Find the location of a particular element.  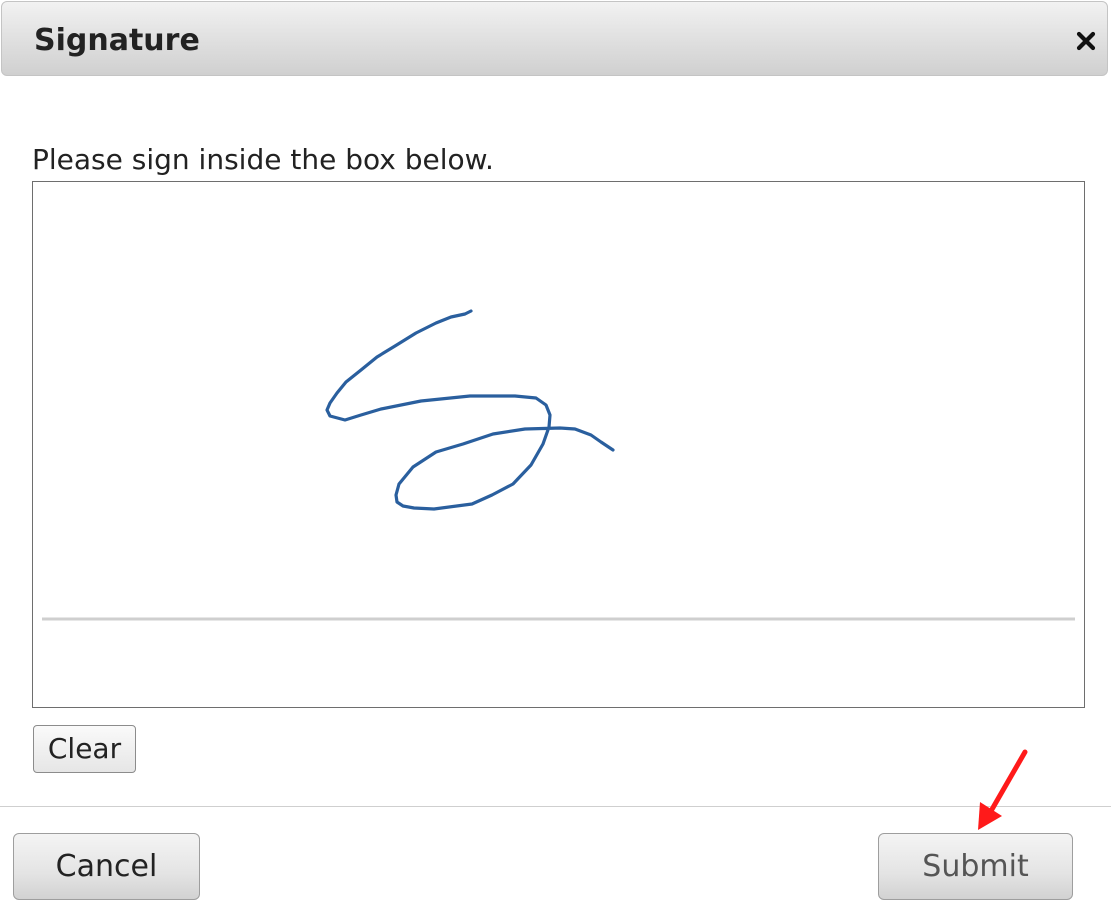

red-arrow-annotation-icon is located at coordinates (1003, 789).